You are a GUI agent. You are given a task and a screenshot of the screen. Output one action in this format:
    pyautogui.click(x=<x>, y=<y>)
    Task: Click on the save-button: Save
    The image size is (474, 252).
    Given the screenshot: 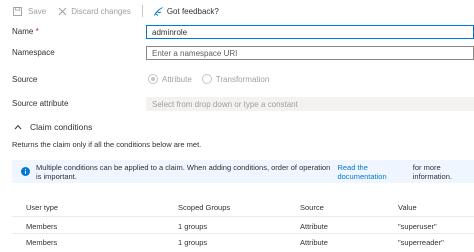 What is the action you would take?
    pyautogui.click(x=29, y=11)
    